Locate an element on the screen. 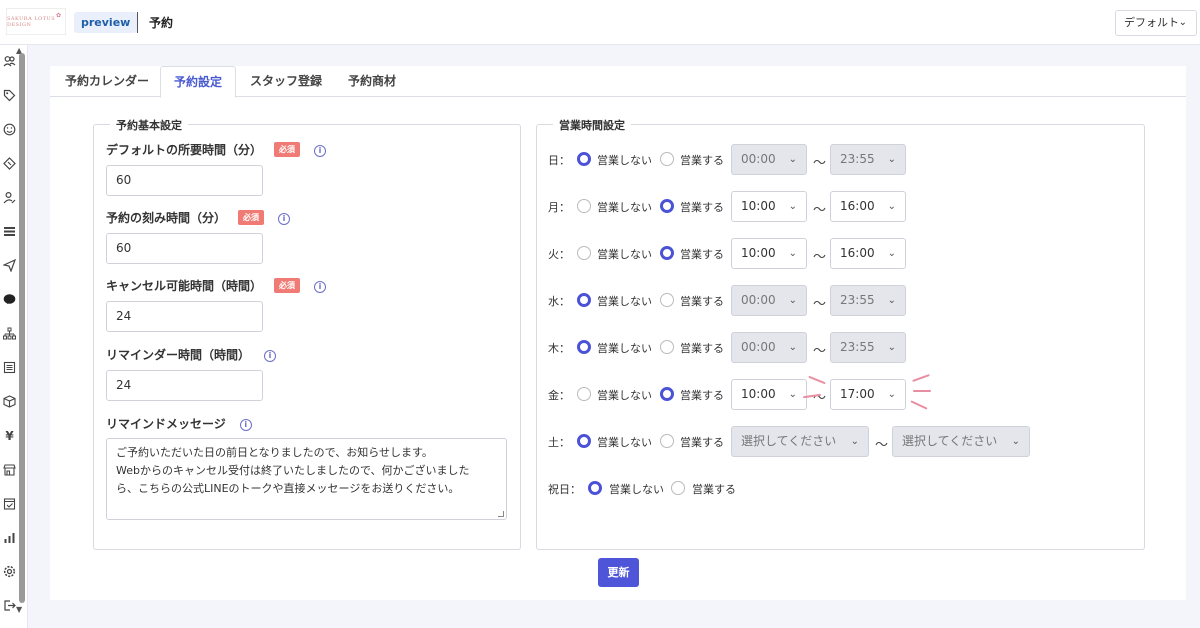 This screenshot has height=628, width=1200. default-select: デフォルト ⌄ is located at coordinates (1156, 23).